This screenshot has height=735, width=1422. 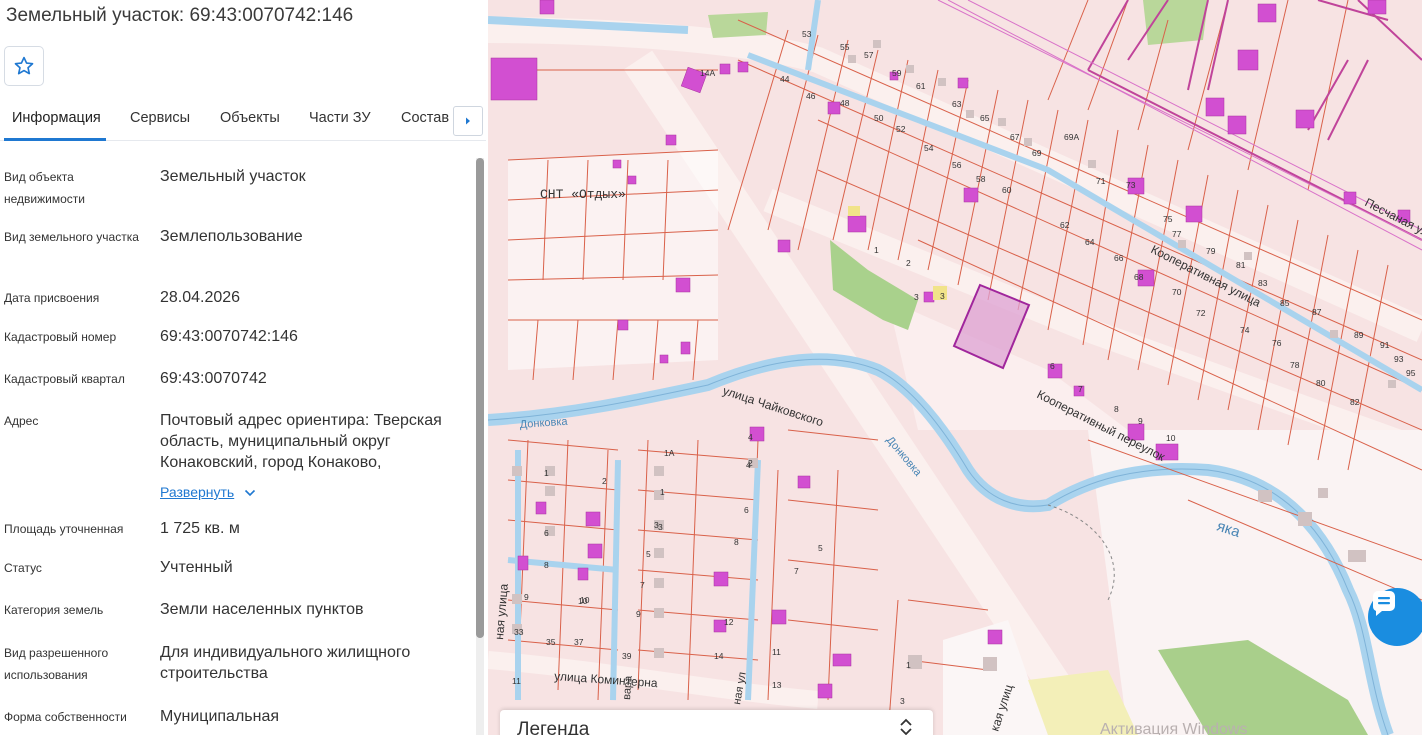 I want to click on house-number: 9, so click(x=526, y=597).